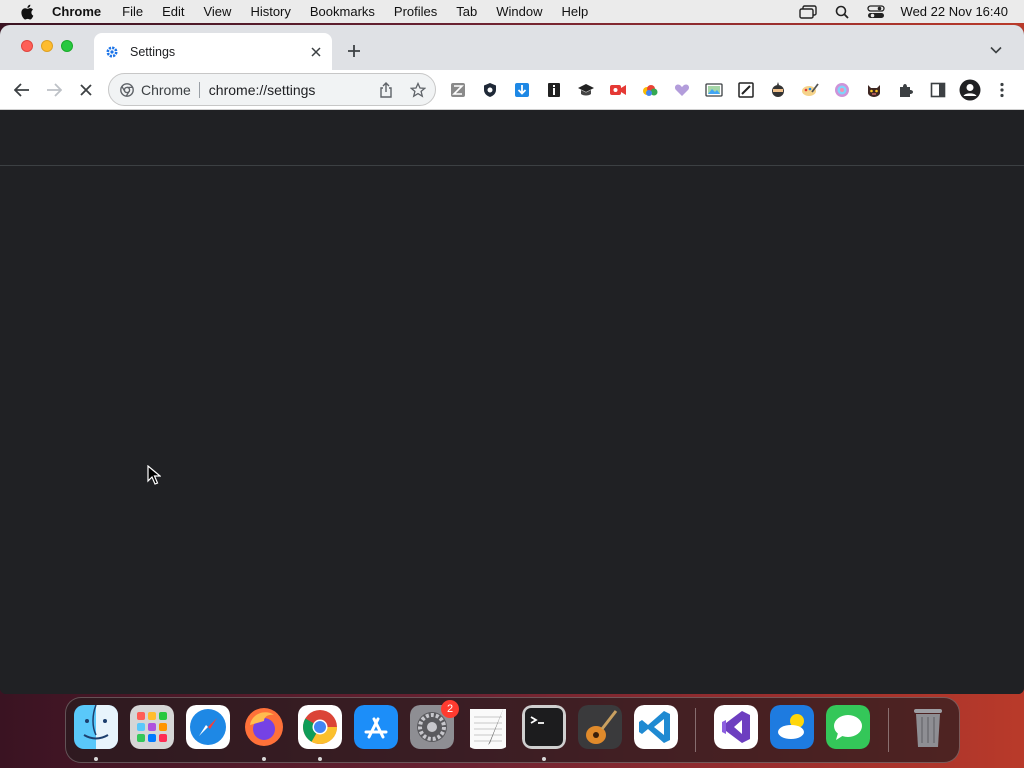 The width and height of the screenshot is (1024, 768). Describe the element at coordinates (996, 50) in the screenshot. I see `chevron-down-icon` at that location.